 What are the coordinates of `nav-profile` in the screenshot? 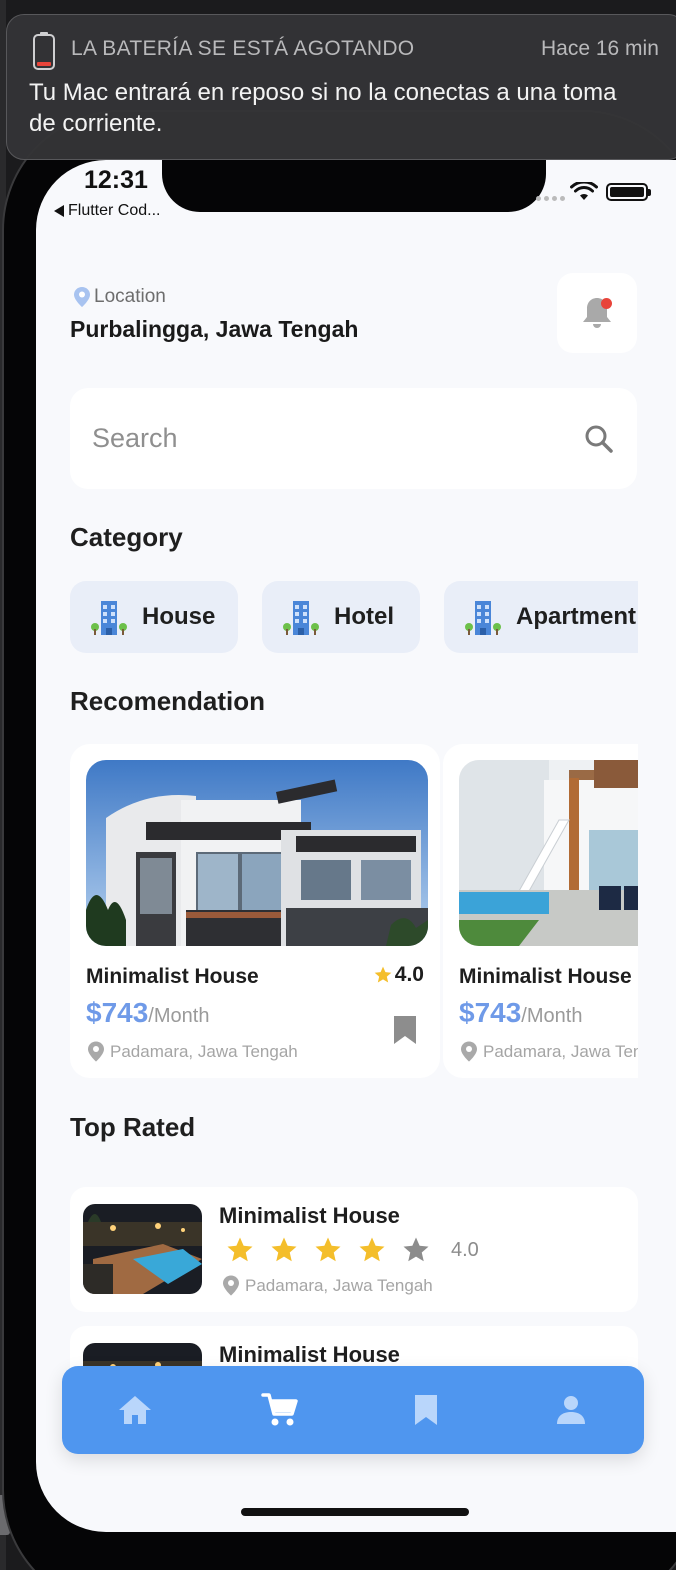 It's located at (571, 1410).